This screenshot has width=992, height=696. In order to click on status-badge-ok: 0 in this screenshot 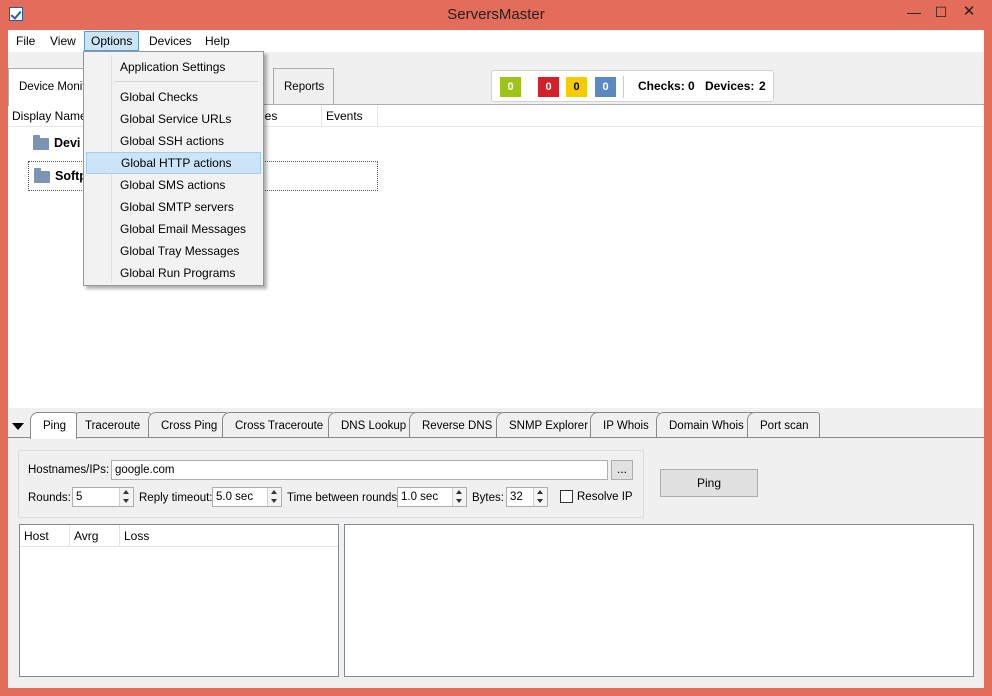, I will do `click(510, 87)`.